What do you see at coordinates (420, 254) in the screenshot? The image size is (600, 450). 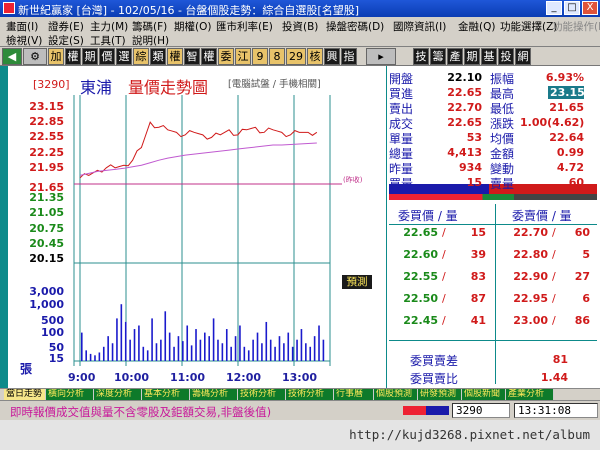 I see `bid-price: 22.60` at bounding box center [420, 254].